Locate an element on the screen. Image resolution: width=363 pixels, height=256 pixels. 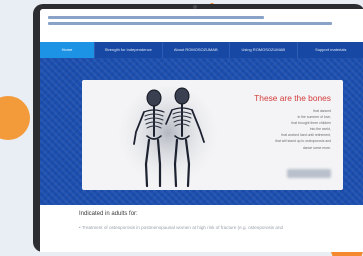
nav-item-about: About ROMOSOZUMAB is located at coordinates (196, 50).